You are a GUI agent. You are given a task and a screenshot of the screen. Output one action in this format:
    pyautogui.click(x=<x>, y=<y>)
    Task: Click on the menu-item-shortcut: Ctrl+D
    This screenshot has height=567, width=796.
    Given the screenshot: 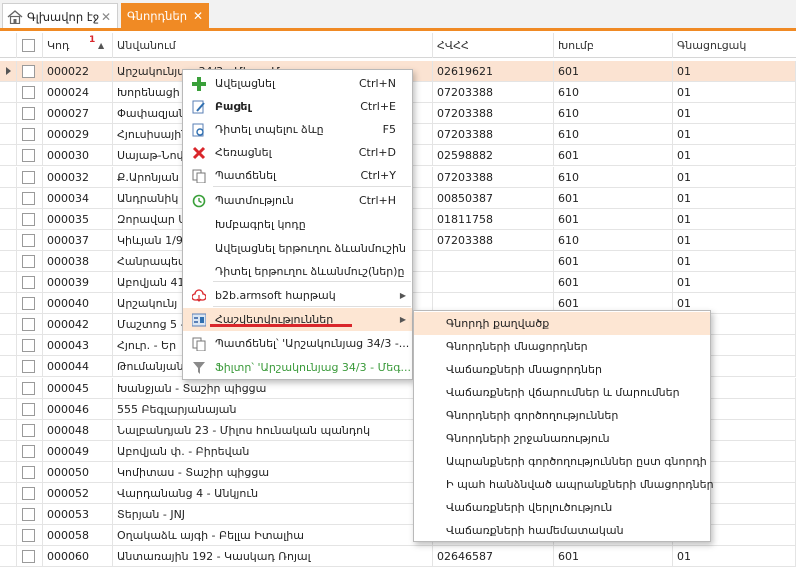 What is the action you would take?
    pyautogui.click(x=377, y=153)
    